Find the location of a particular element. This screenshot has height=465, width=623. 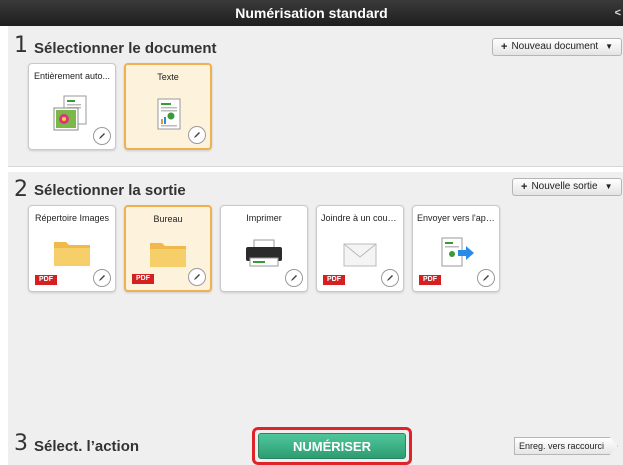

output-tile-label: Imprimer is located at coordinates (264, 218).